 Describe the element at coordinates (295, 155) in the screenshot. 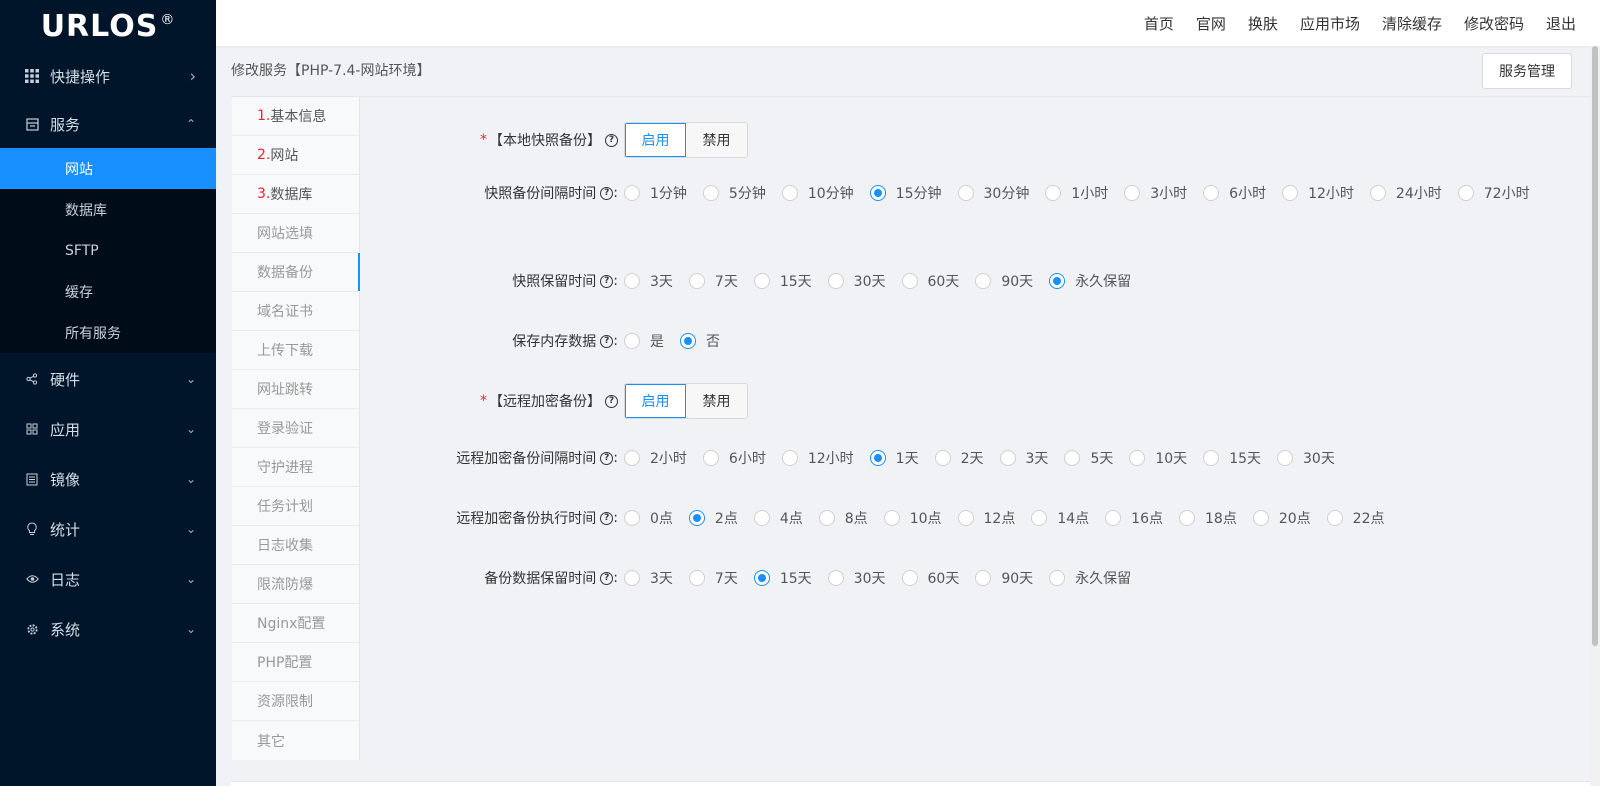

I see `step-website: 2. 网站` at that location.